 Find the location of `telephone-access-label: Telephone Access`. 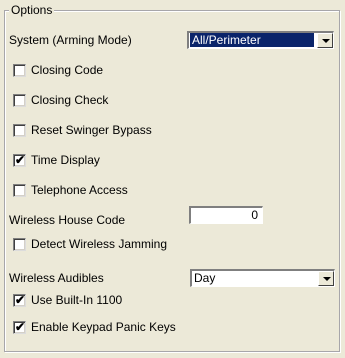

telephone-access-label: Telephone Access is located at coordinates (79, 190).